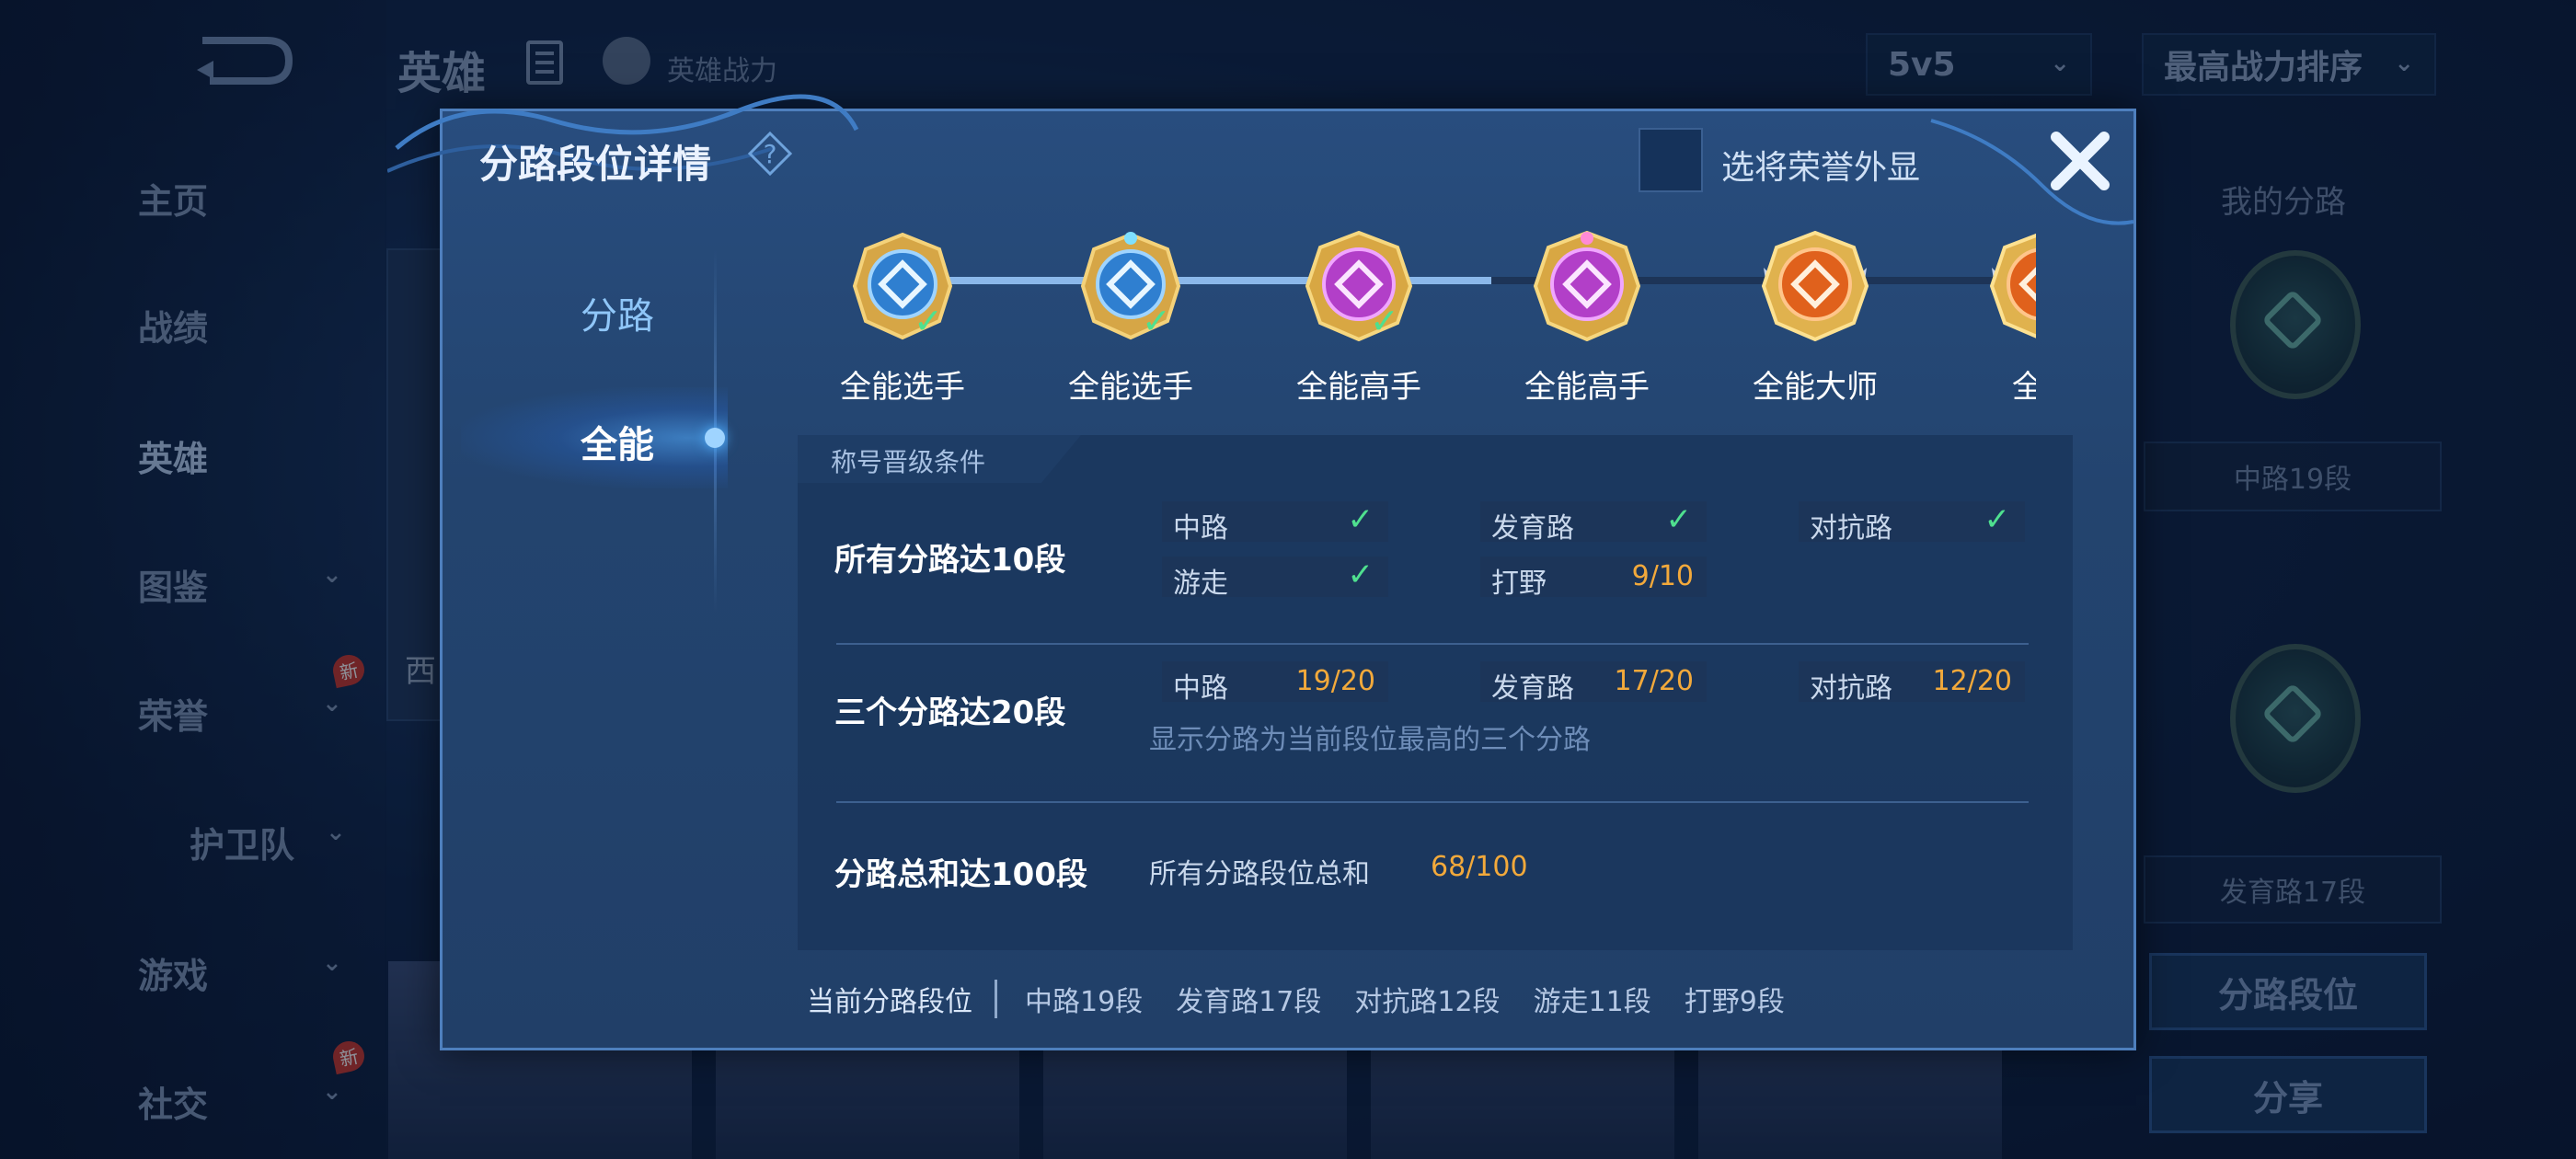 This screenshot has width=2576, height=1159. I want to click on lane-progress-cell: 发育路 17/20, so click(1593, 683).